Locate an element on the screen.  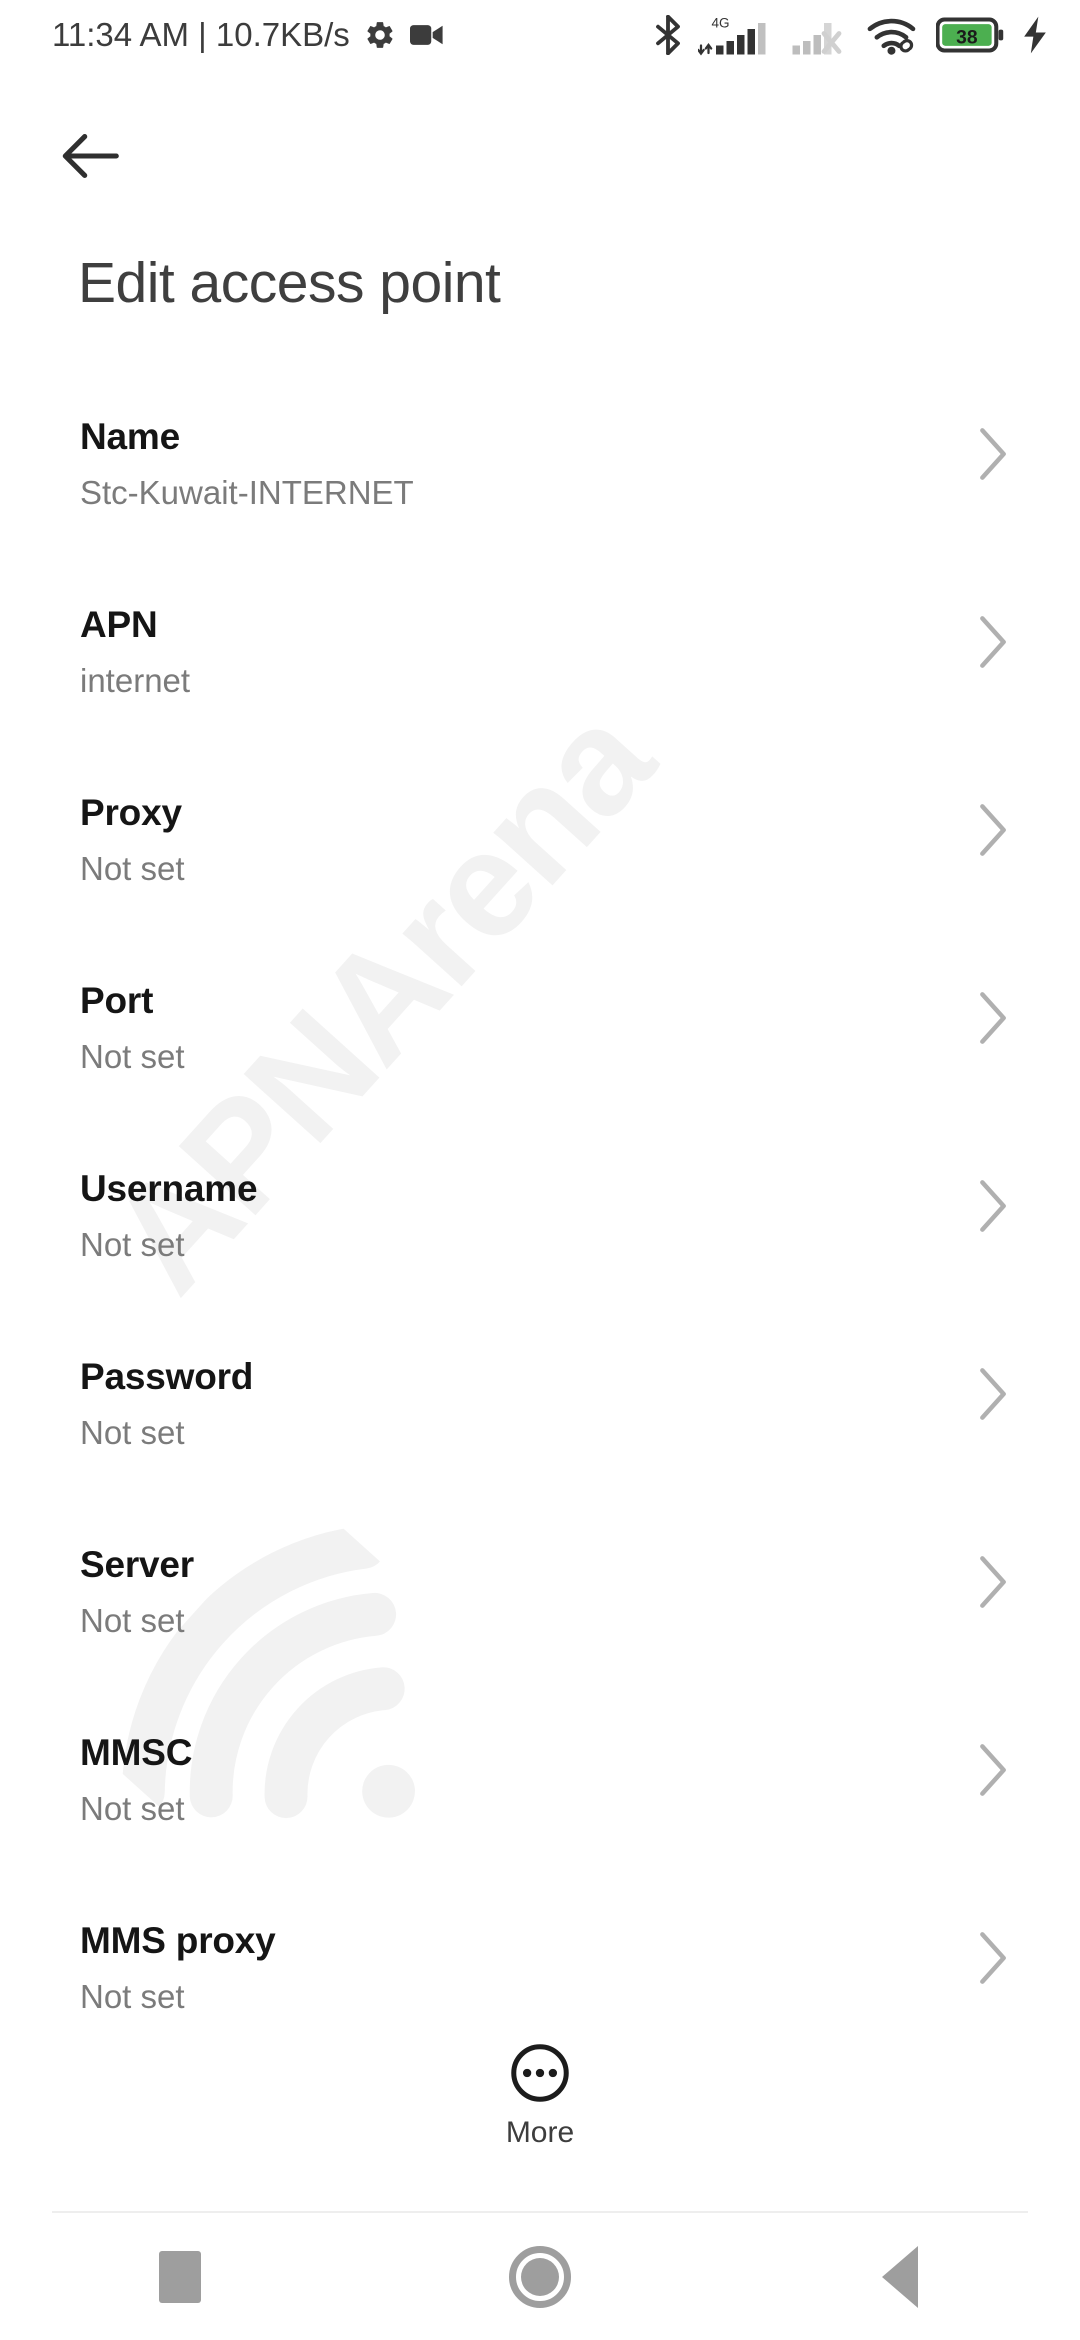
system-back-button is located at coordinates (900, 2276).